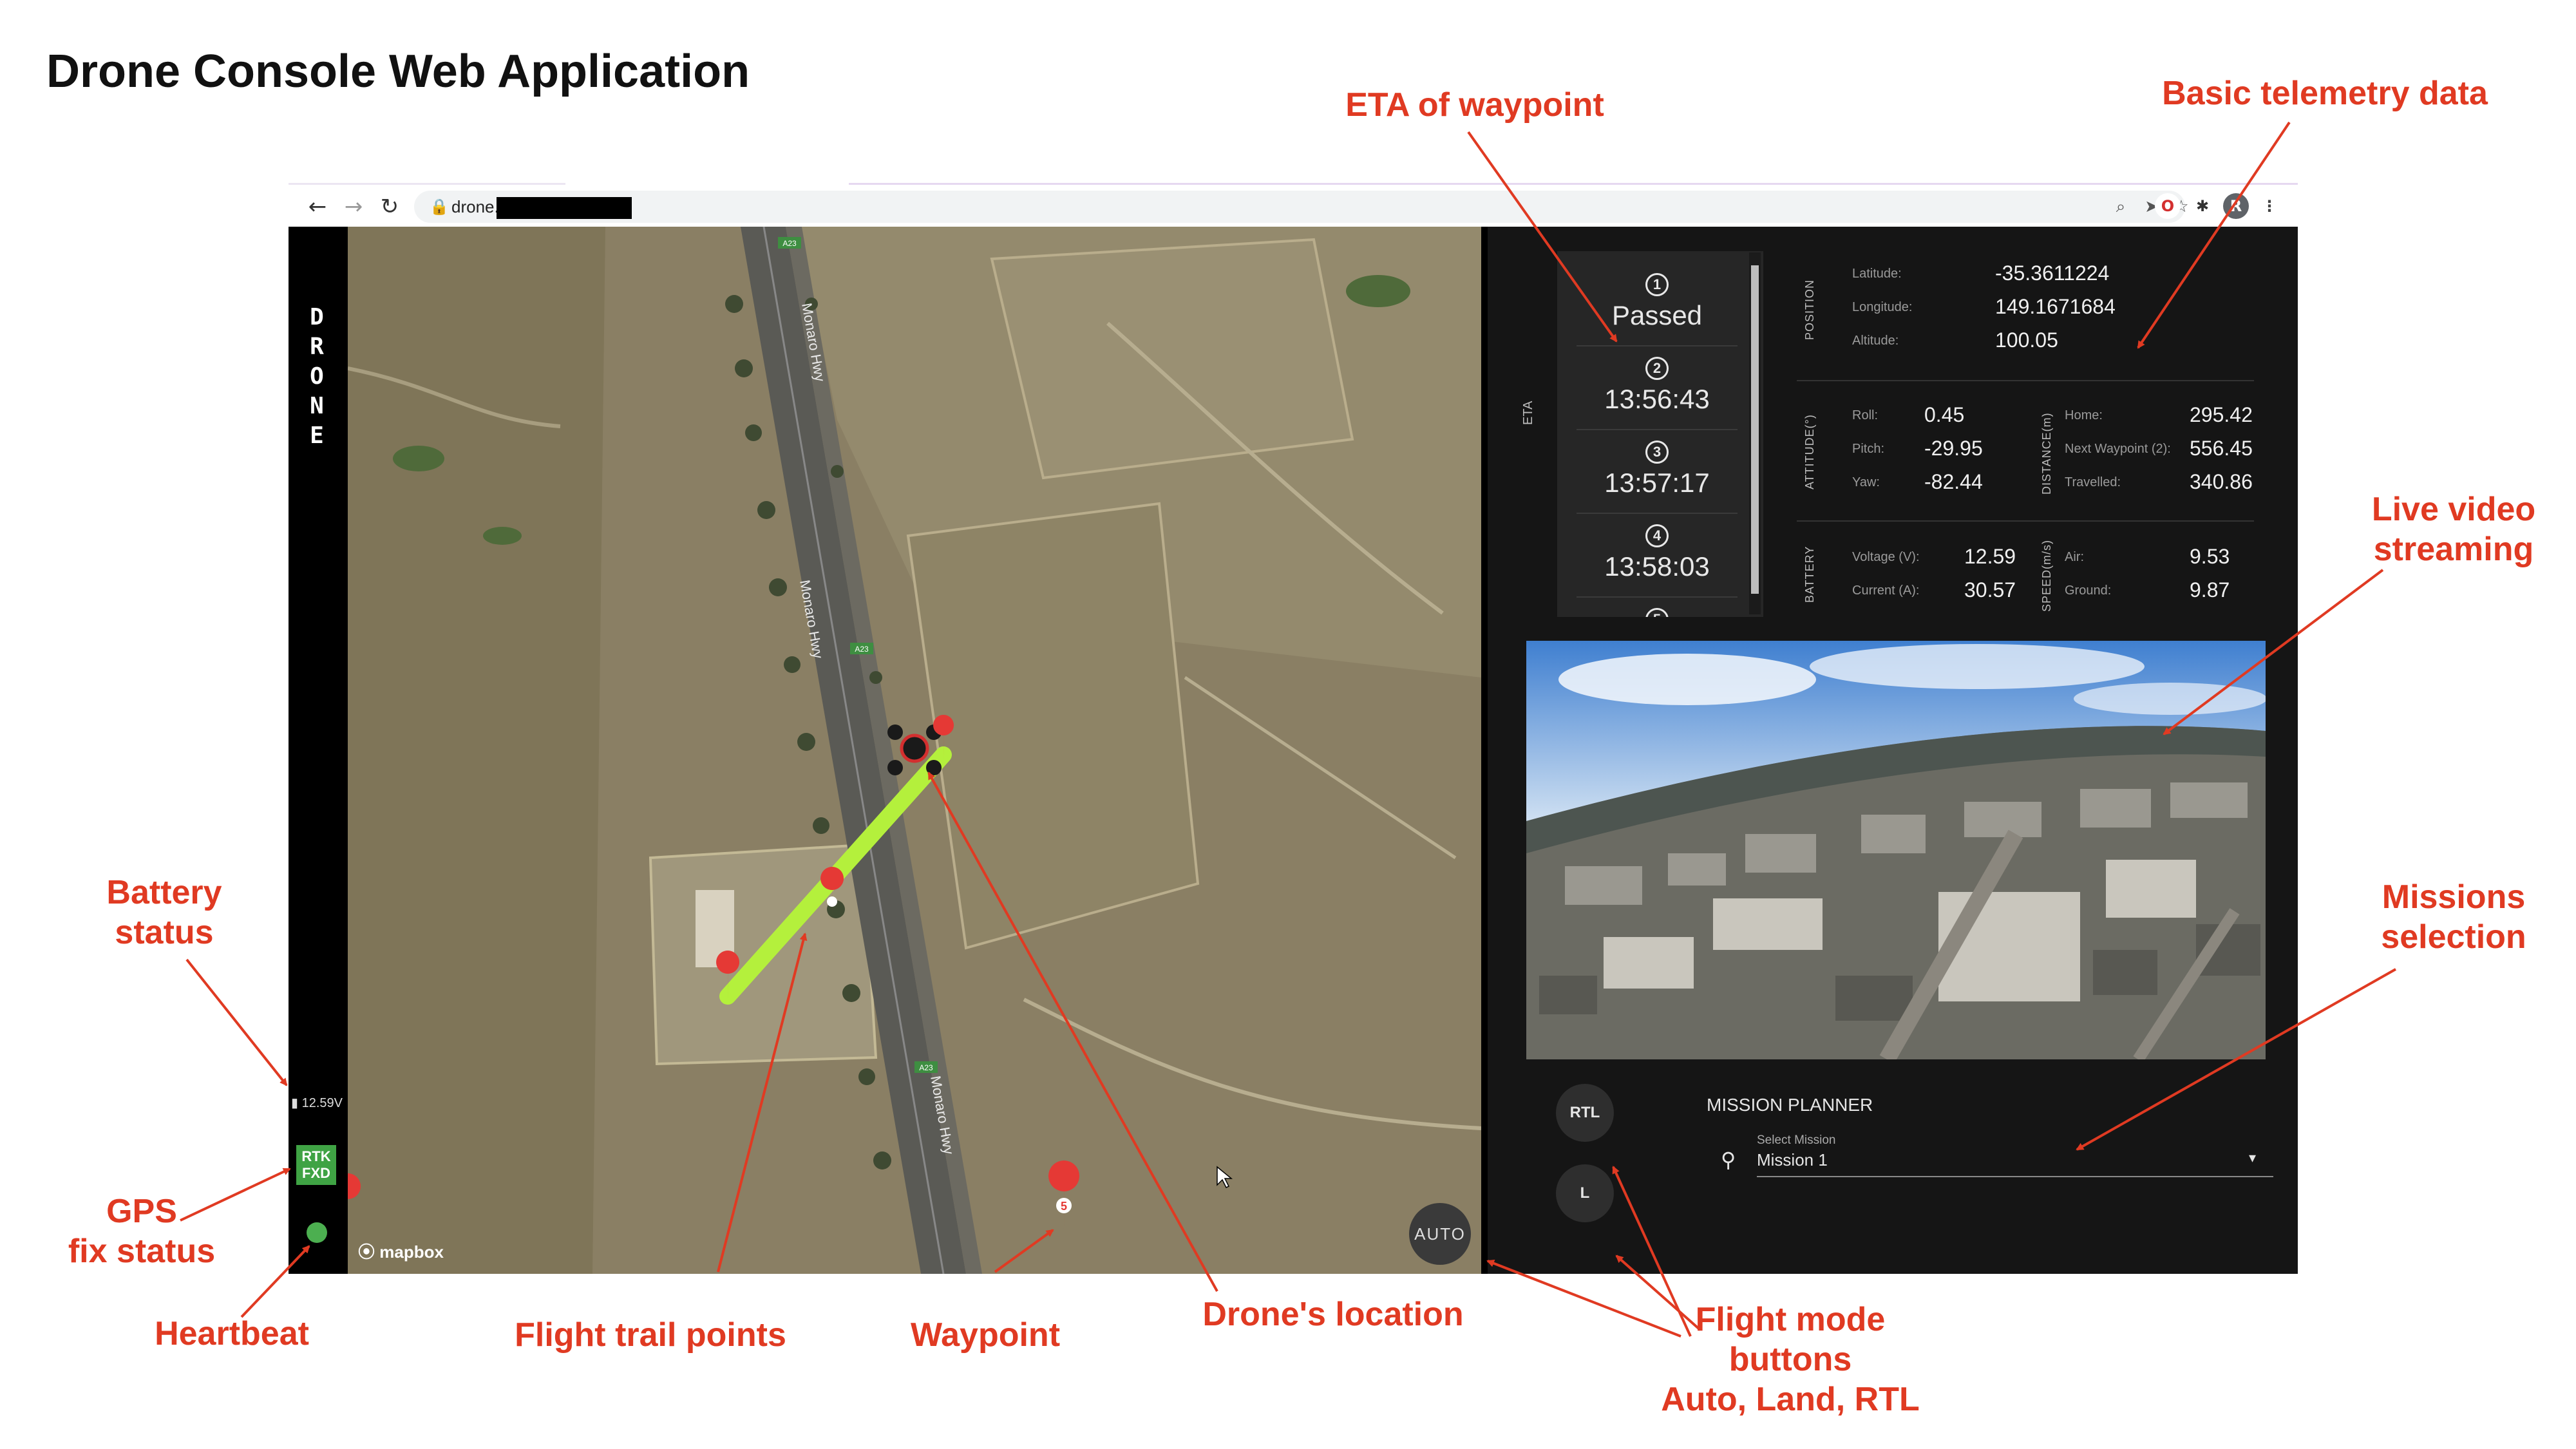 Image resolution: width=2576 pixels, height=1449 pixels. What do you see at coordinates (651, 1335) in the screenshot?
I see `callout-trail: Flight trail points` at bounding box center [651, 1335].